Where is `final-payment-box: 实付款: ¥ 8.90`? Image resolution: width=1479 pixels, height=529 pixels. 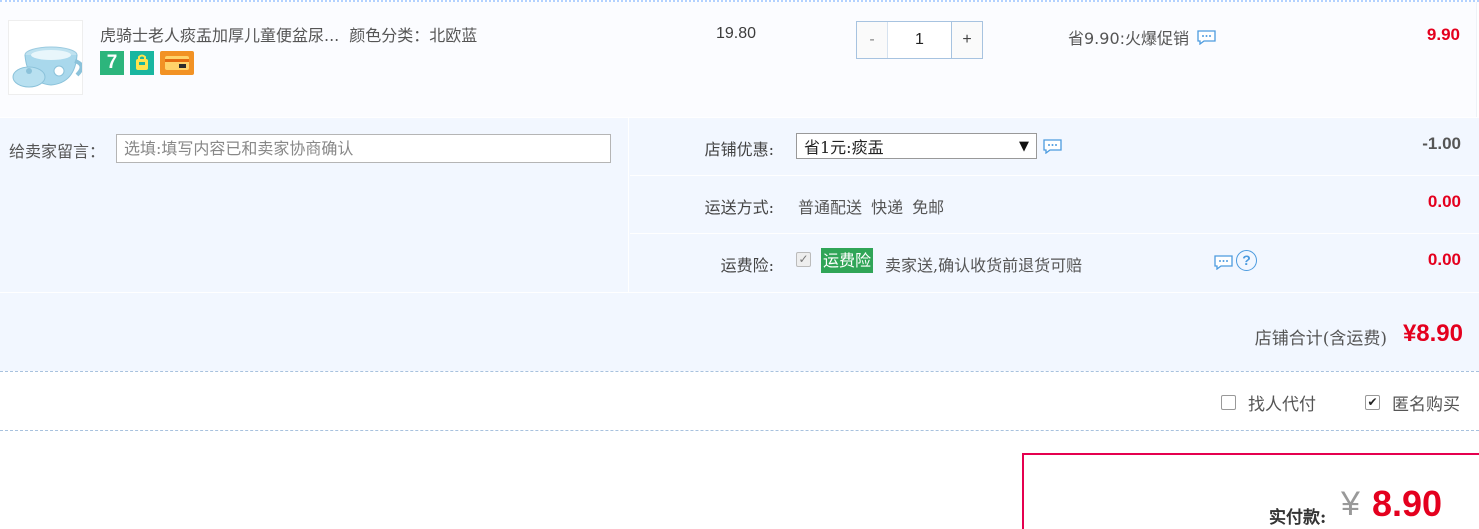 final-payment-box: 实付款: ¥ 8.90 is located at coordinates (1250, 491).